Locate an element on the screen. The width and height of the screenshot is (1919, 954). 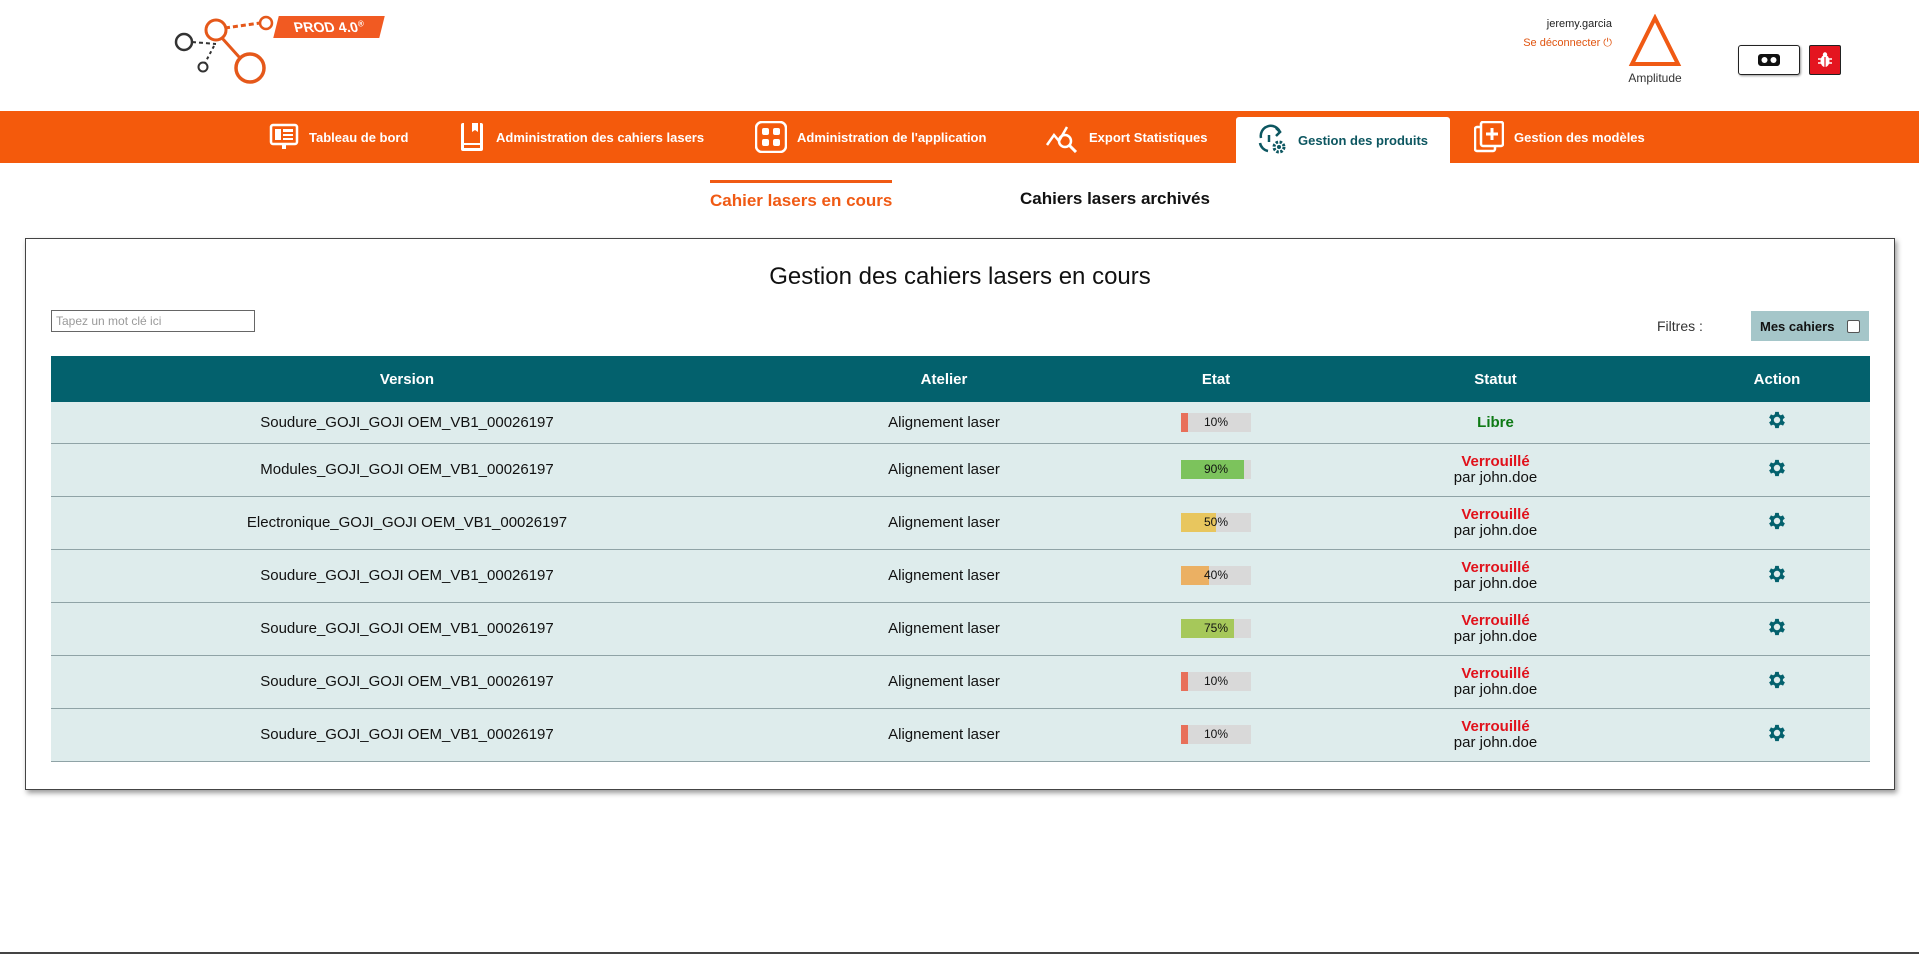
nav-admin-cahiers: Administration des cahiers lasers is located at coordinates (581, 137).